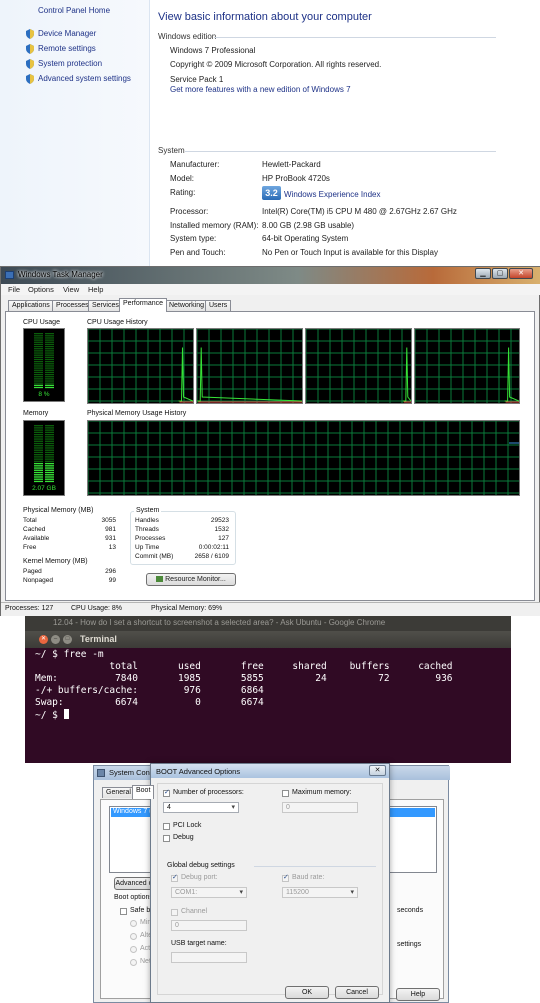 The image size is (540, 1003). I want to click on dialog-titlebar: BOOT Advanced Options ✕, so click(270, 771).